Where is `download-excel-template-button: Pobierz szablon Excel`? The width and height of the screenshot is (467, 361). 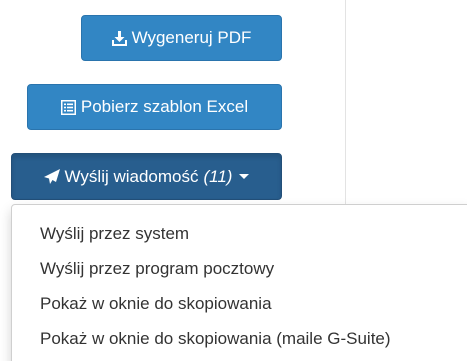 download-excel-template-button: Pobierz szablon Excel is located at coordinates (154, 107).